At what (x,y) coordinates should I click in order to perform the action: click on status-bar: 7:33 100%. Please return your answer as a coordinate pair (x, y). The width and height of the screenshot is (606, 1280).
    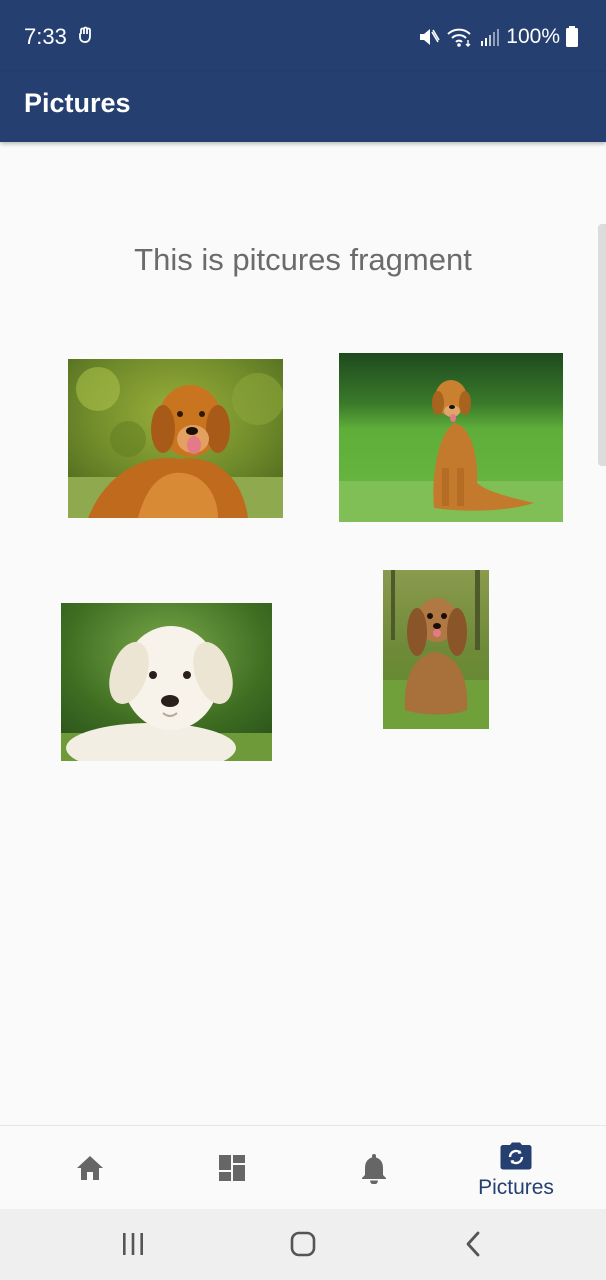
    Looking at the image, I should click on (303, 36).